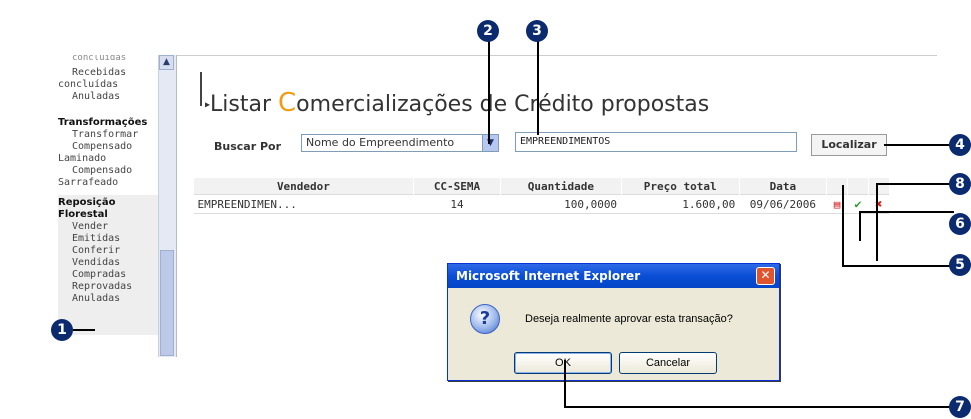 The height and width of the screenshot is (419, 971). I want to click on col-preco-total: Preço total, so click(680, 186).